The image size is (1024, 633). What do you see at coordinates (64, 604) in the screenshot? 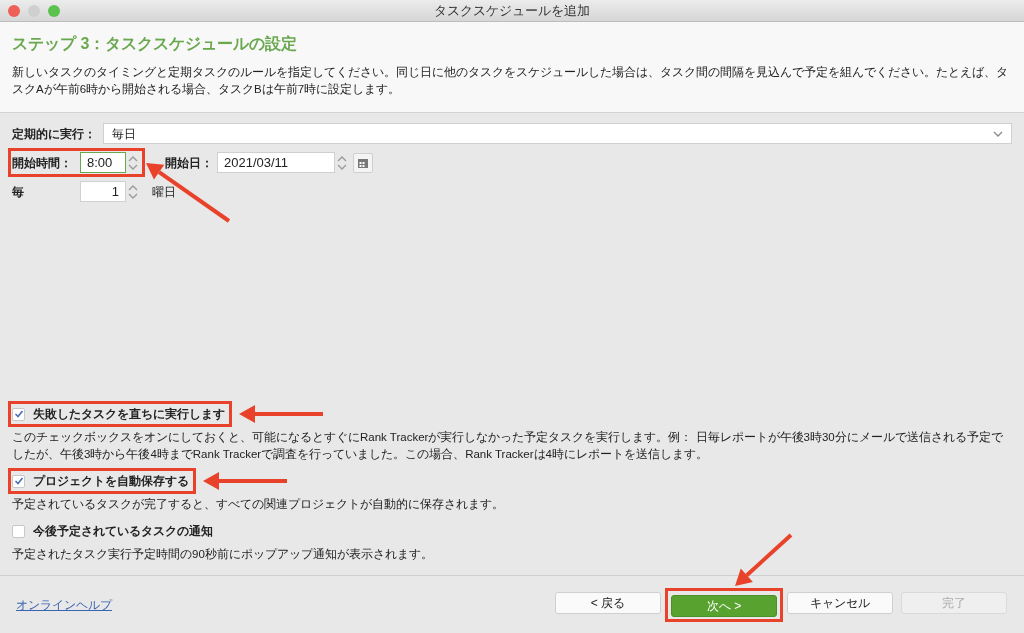
I see `online-help-link: オンラインヘルプ` at bounding box center [64, 604].